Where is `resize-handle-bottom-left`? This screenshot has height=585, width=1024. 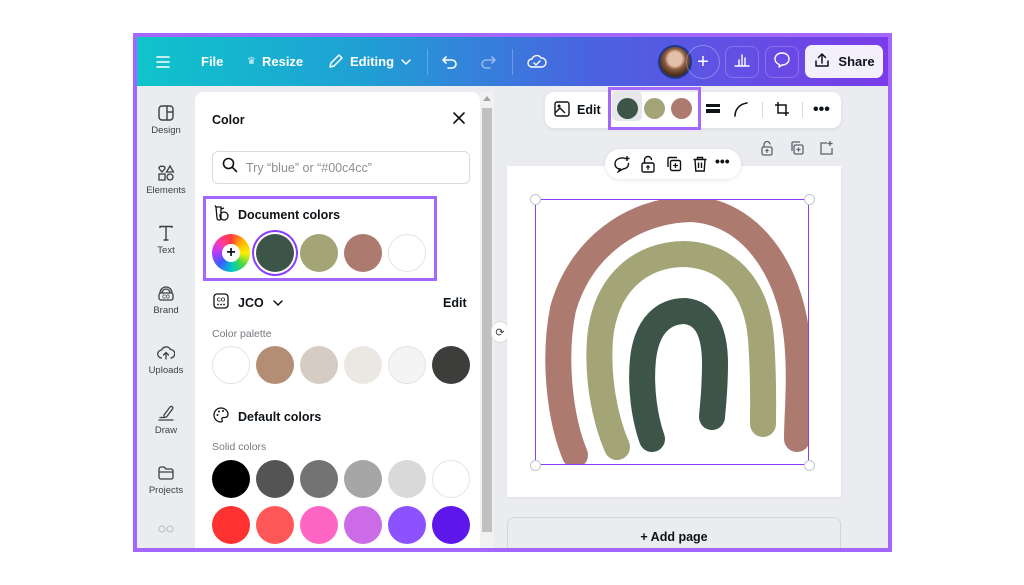
resize-handle-bottom-left is located at coordinates (535, 465).